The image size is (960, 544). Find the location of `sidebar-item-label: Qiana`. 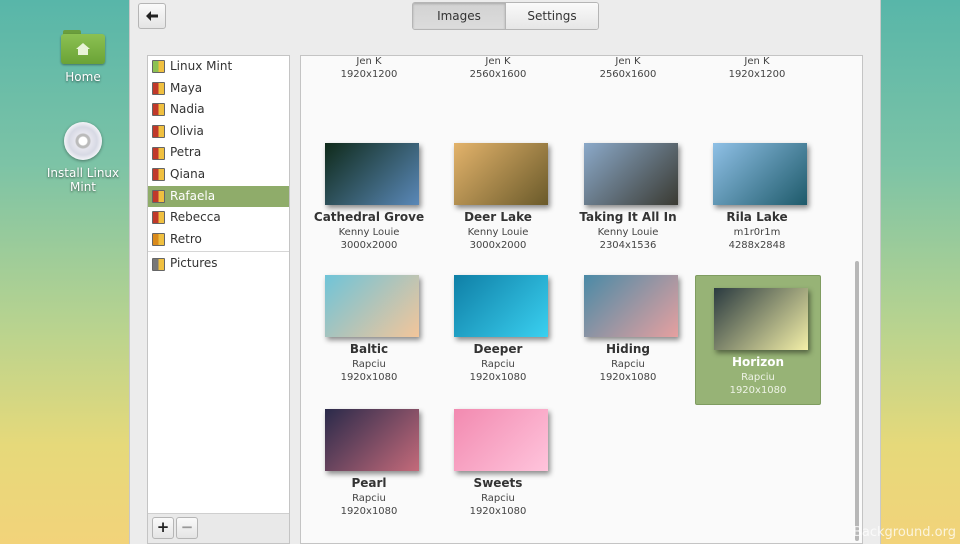

sidebar-item-label: Qiana is located at coordinates (188, 173).